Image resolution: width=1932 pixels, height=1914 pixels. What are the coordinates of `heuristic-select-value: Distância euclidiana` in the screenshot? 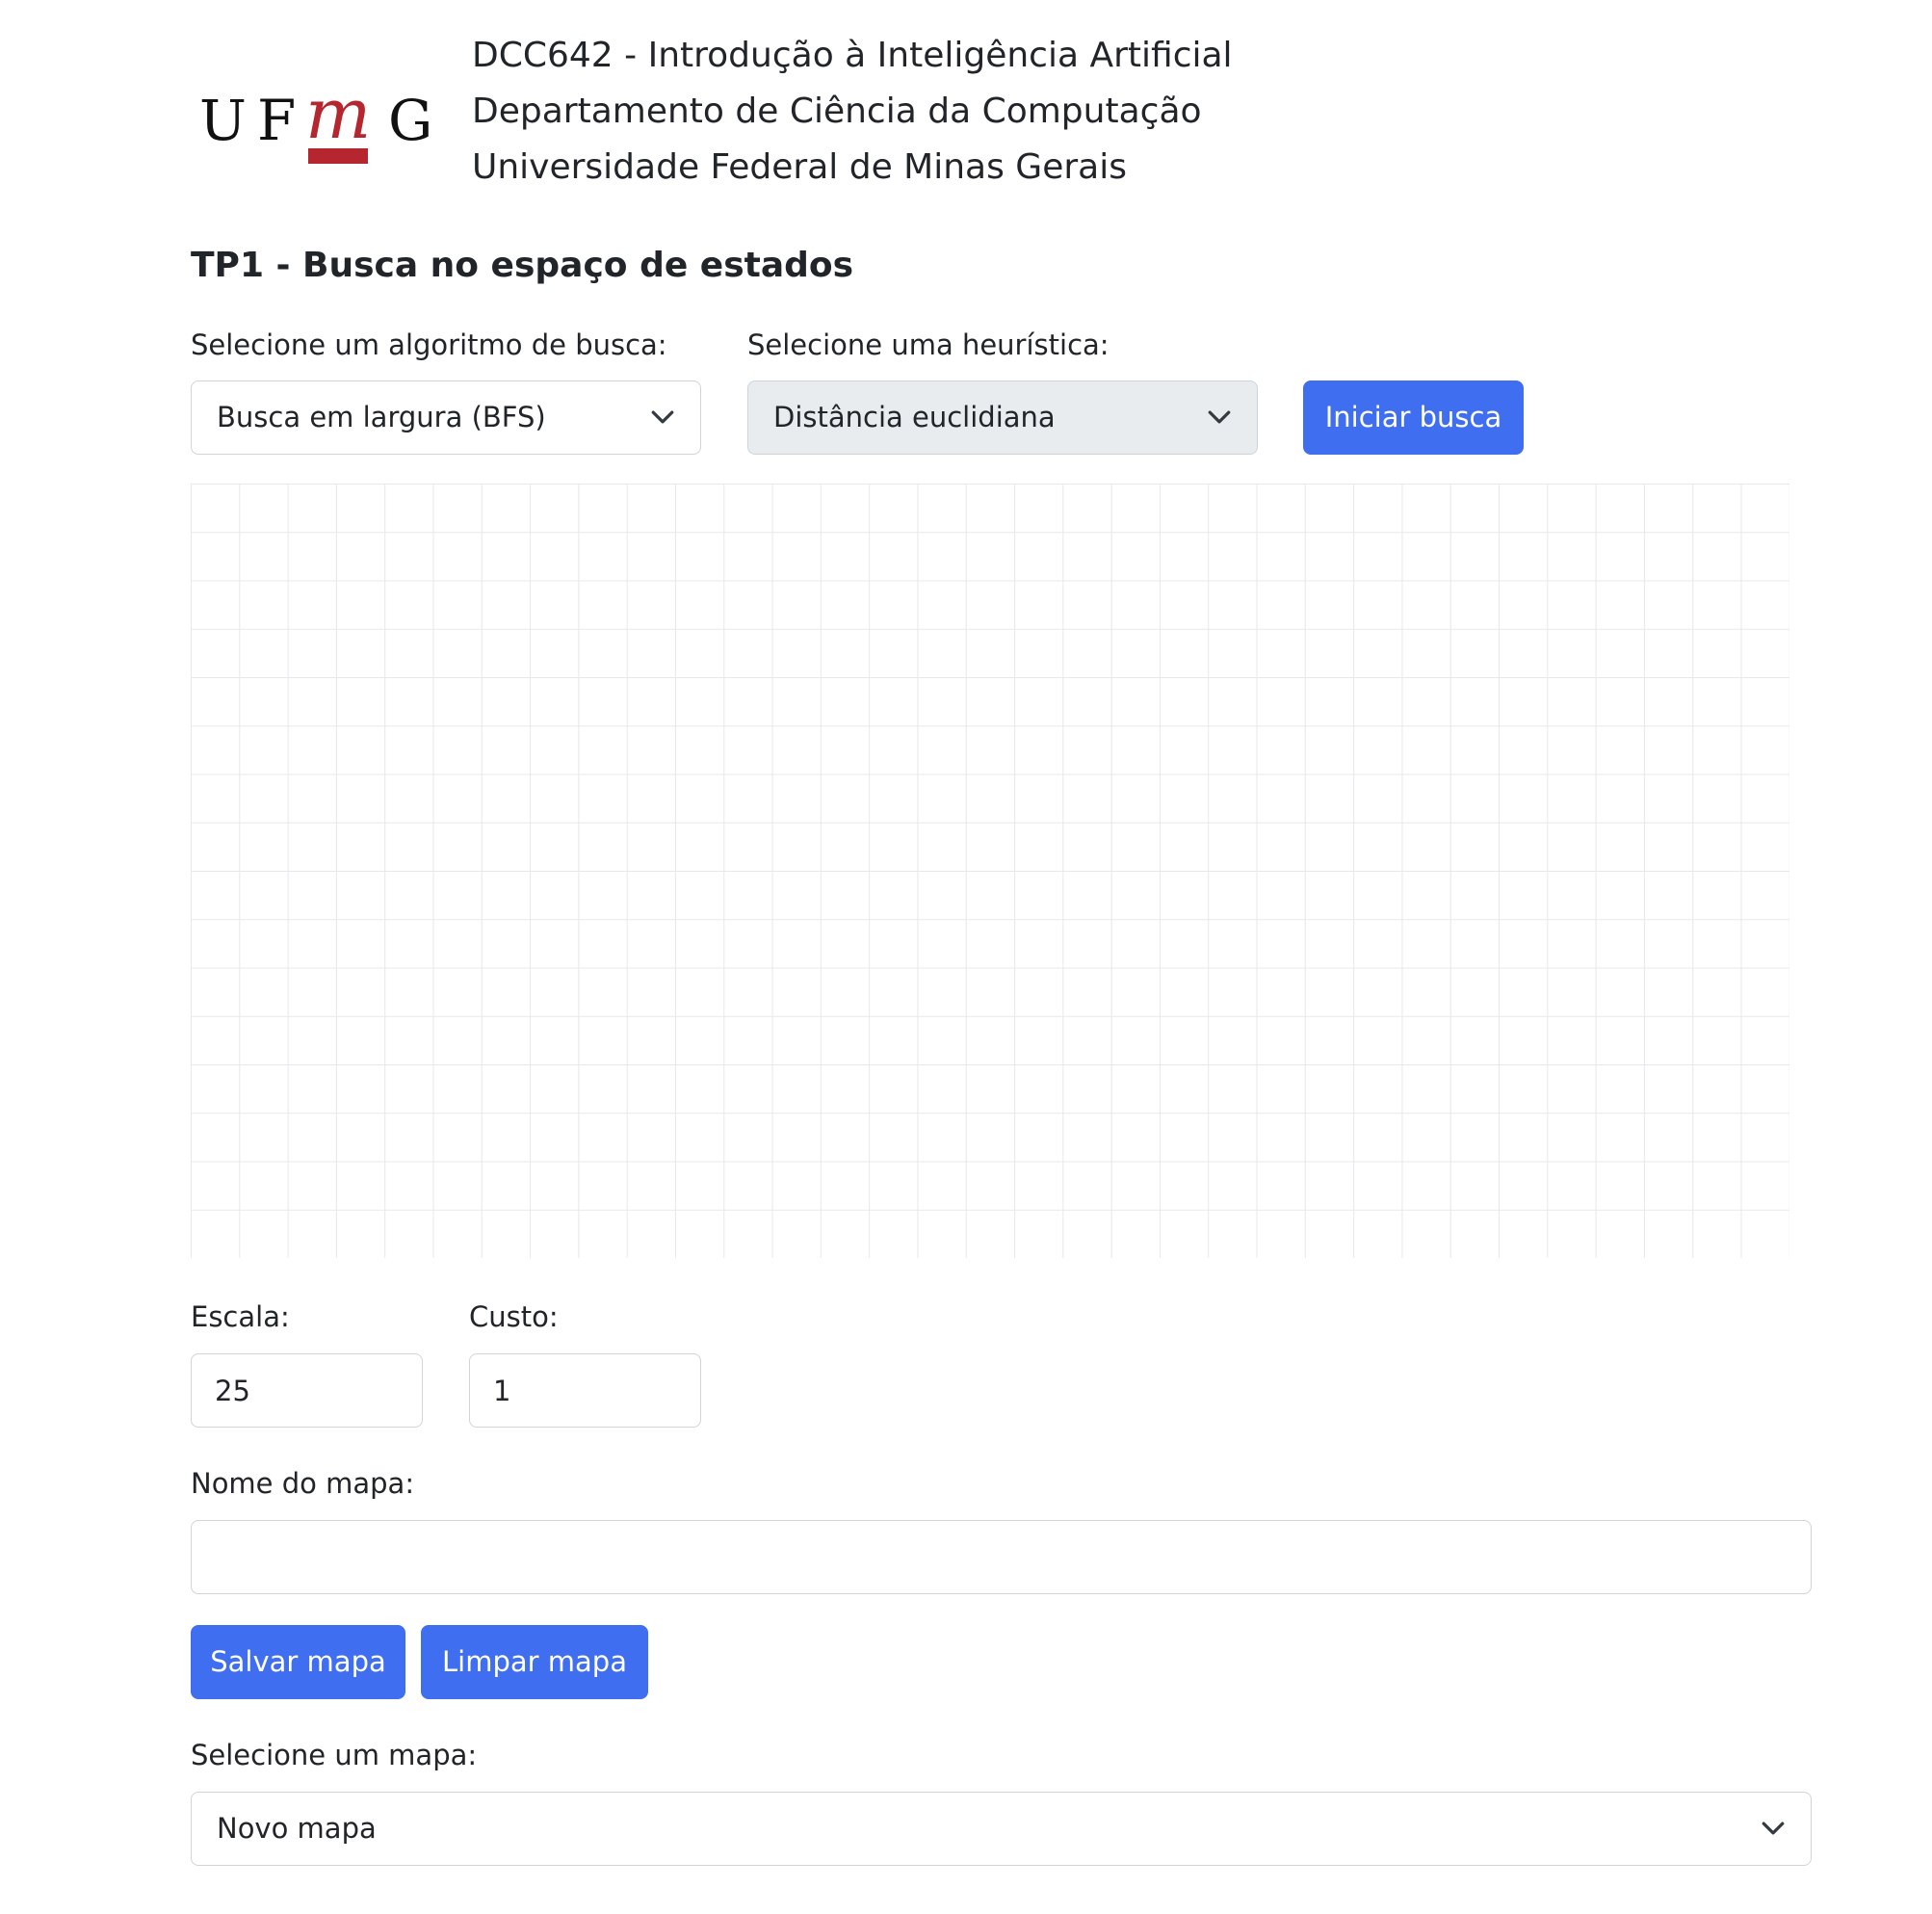 It's located at (914, 417).